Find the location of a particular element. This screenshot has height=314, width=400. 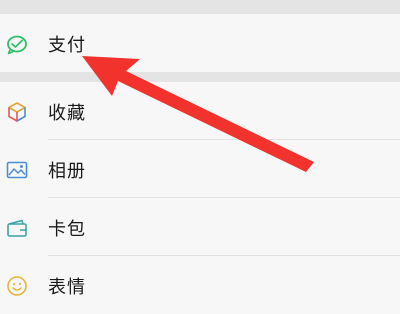

menu-item-cards-label: 卡包 is located at coordinates (67, 229).